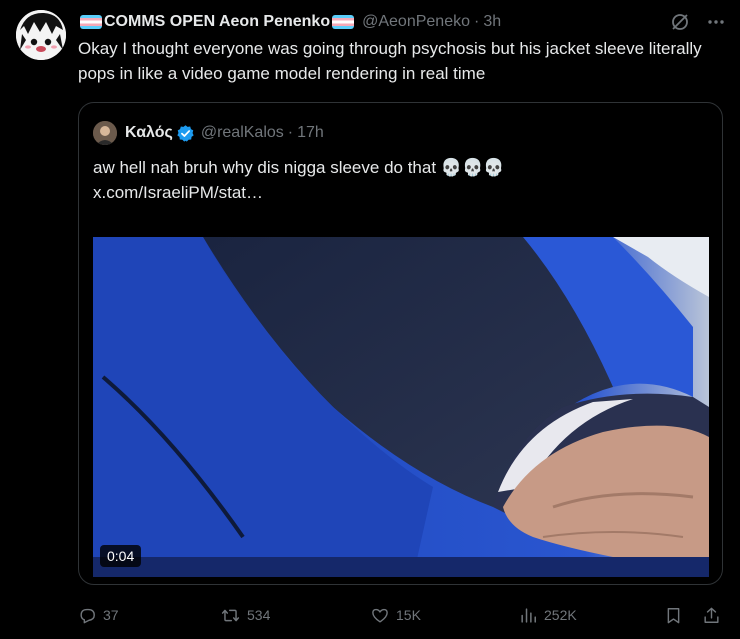 The height and width of the screenshot is (639, 740). I want to click on like-button: 15K, so click(395, 615).